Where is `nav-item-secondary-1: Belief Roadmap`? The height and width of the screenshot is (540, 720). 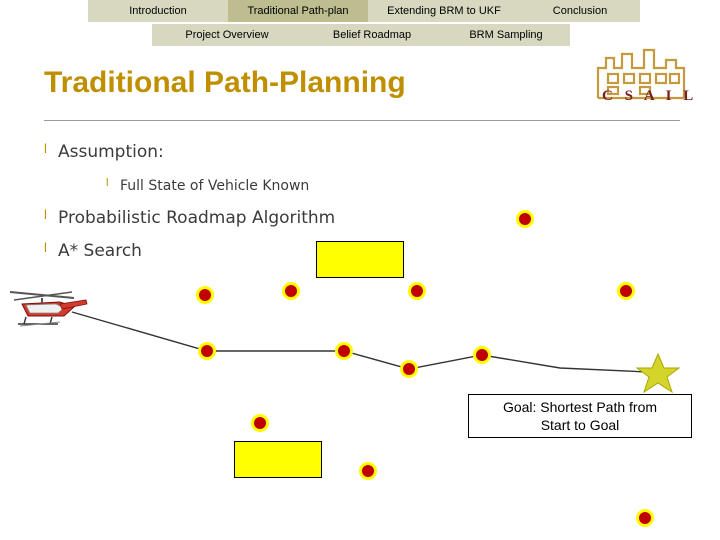 nav-item-secondary-1: Belief Roadmap is located at coordinates (372, 35).